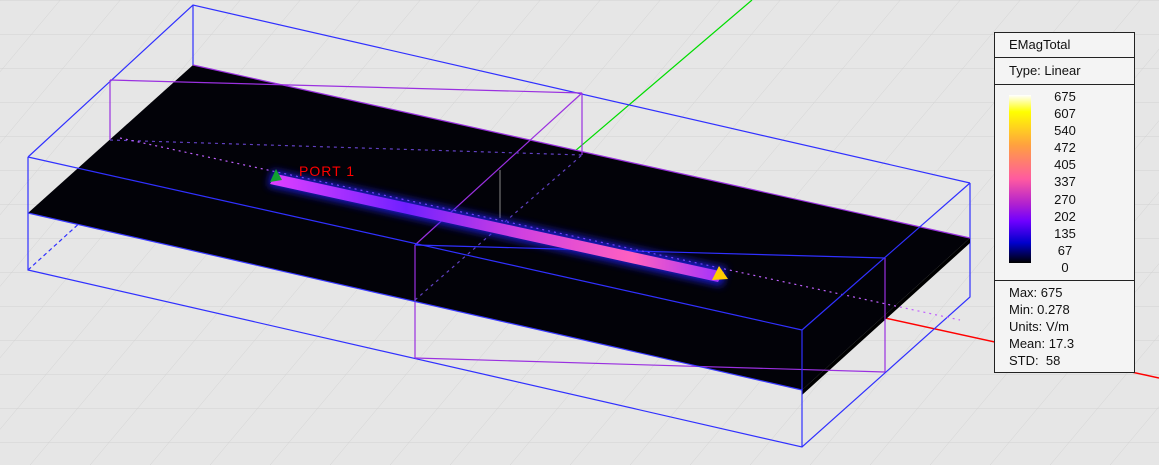 Image resolution: width=1159 pixels, height=465 pixels. I want to click on tick-label: 67, so click(1065, 250).